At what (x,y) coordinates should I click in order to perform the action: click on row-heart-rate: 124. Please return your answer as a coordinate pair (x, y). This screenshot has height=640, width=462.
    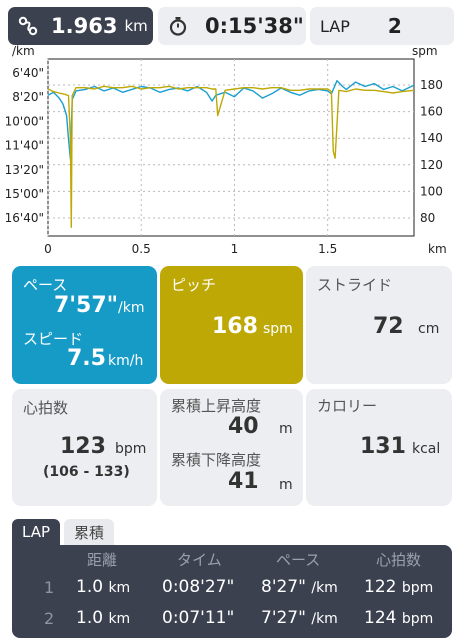
    Looking at the image, I should click on (380, 618).